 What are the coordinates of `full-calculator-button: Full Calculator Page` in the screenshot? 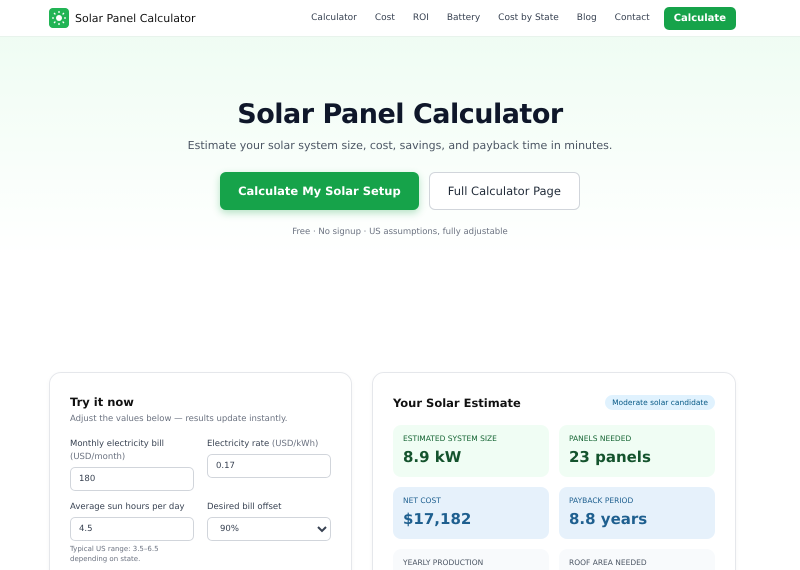 It's located at (504, 191).